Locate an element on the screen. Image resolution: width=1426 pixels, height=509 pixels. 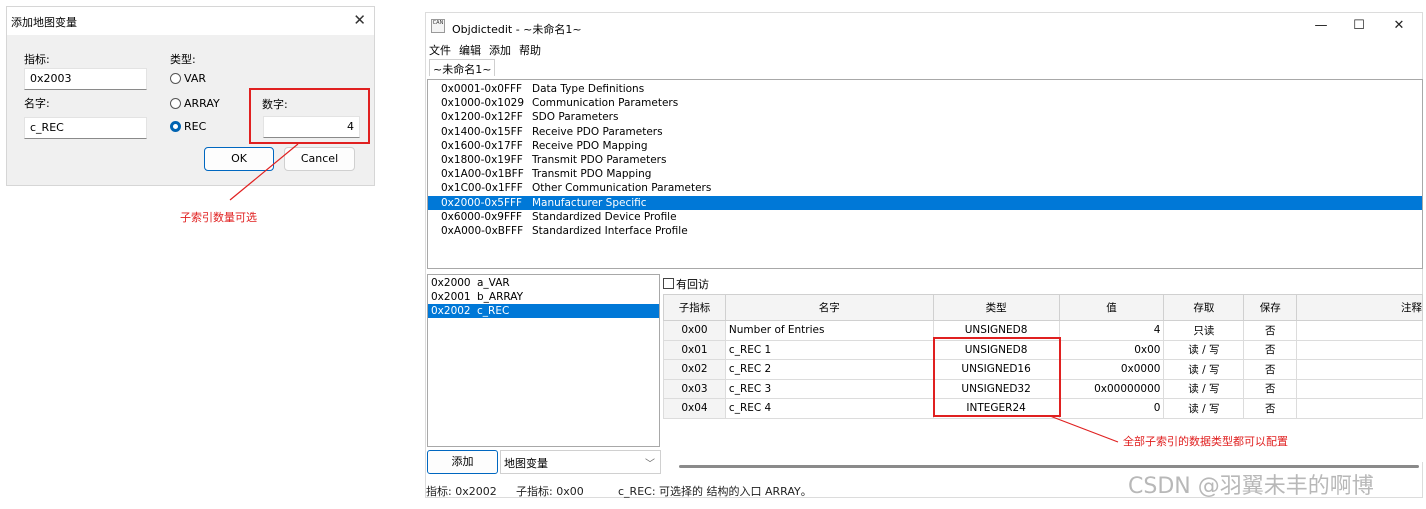
grid-cell-name: Number of Entries is located at coordinates (829, 330).